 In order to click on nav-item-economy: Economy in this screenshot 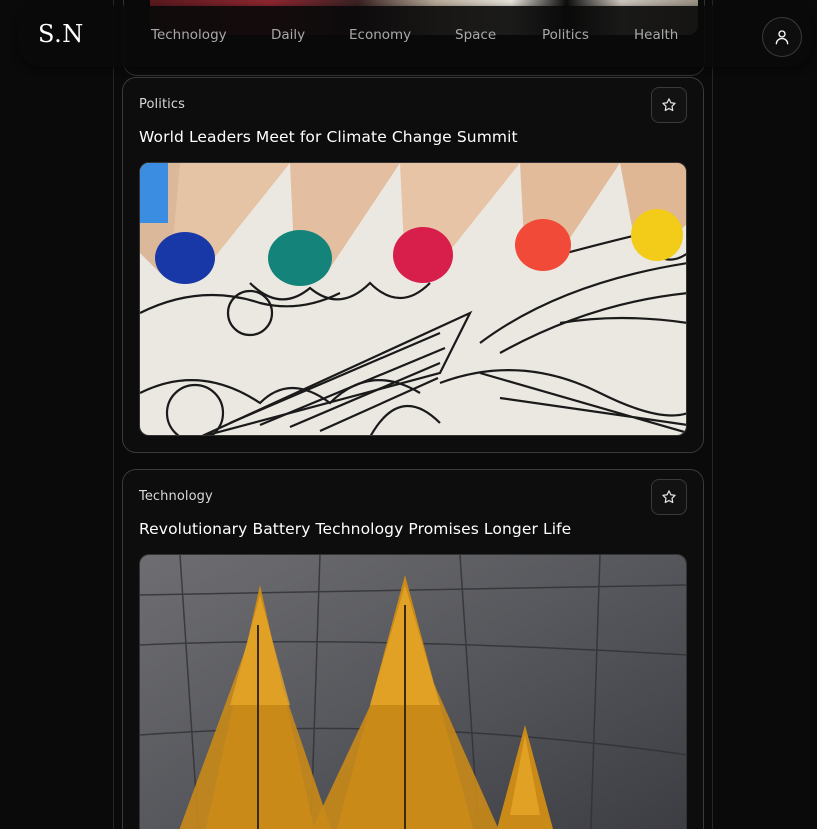, I will do `click(380, 35)`.